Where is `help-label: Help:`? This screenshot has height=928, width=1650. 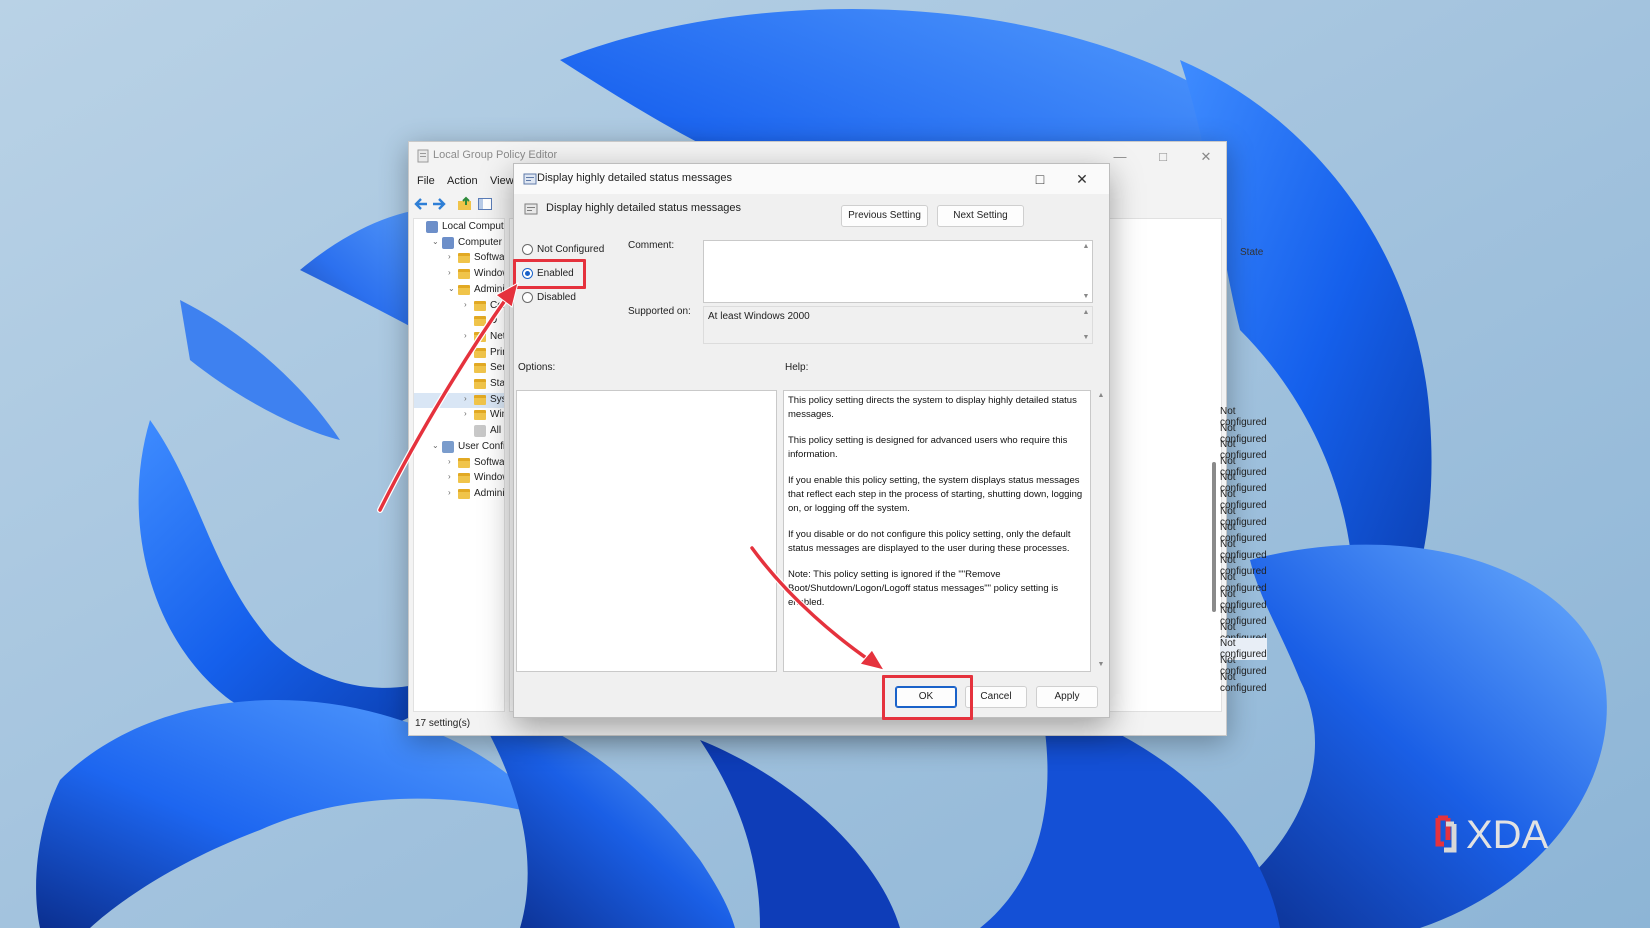 help-label: Help: is located at coordinates (797, 367).